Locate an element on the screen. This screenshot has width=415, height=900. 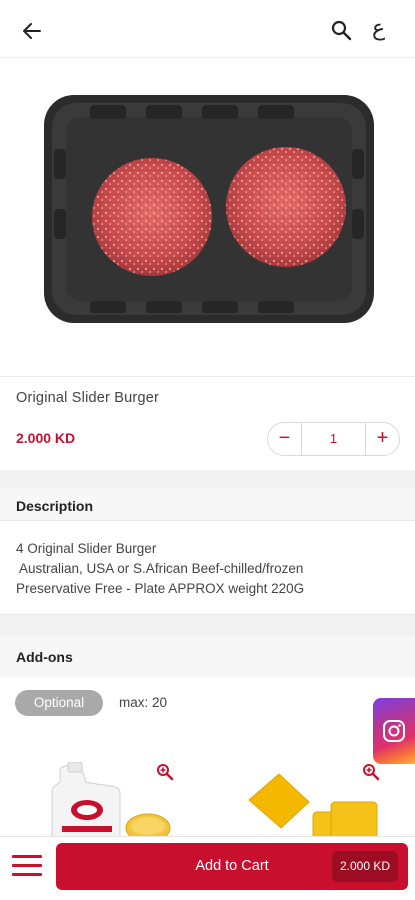
add-to-cart-button: Add to Cart 2.000 KD is located at coordinates (232, 866).